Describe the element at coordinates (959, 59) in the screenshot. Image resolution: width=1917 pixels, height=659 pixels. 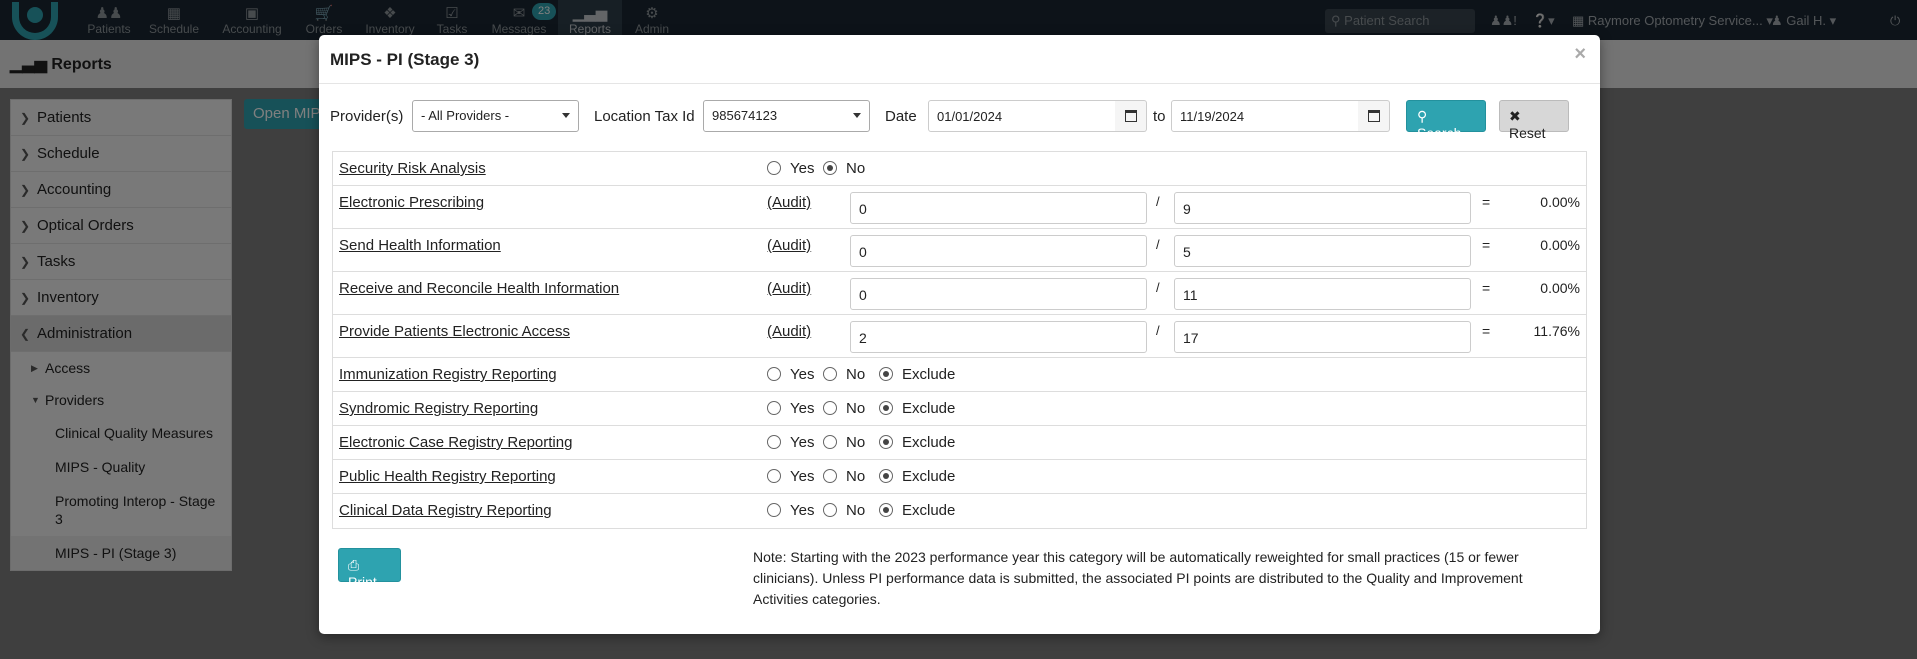
I see `modal-header: MIPS - PI (Stage 3) ×` at that location.